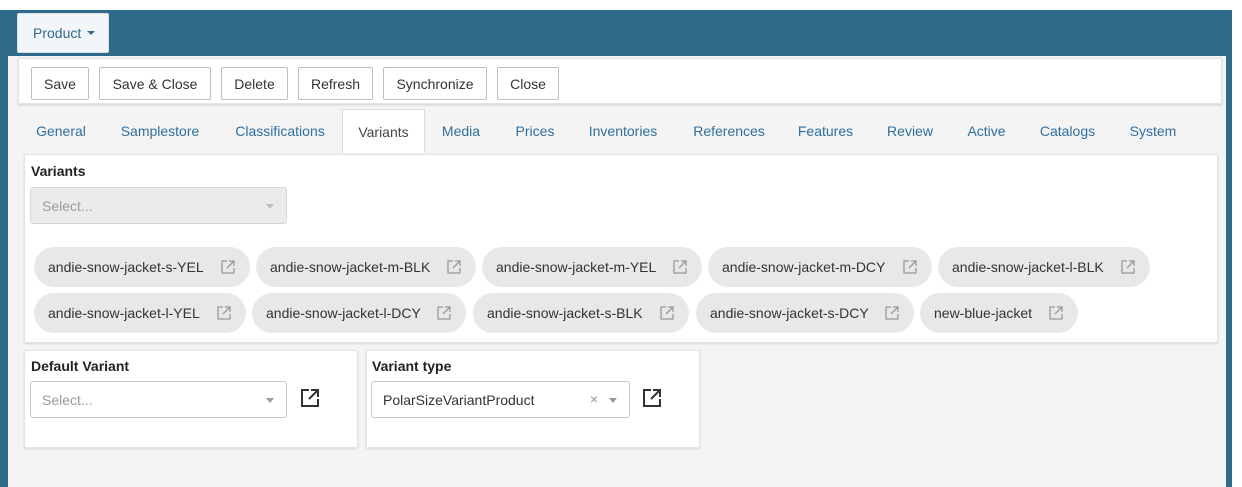  Describe the element at coordinates (986, 131) in the screenshot. I see `tab-active: Active` at that location.